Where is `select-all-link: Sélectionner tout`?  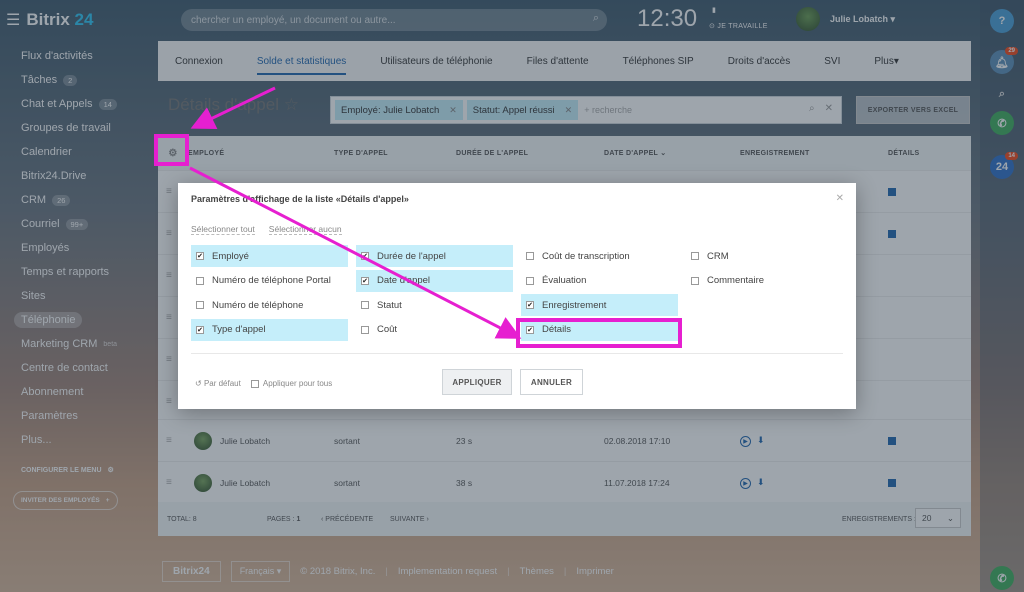 select-all-link: Sélectionner tout is located at coordinates (223, 229).